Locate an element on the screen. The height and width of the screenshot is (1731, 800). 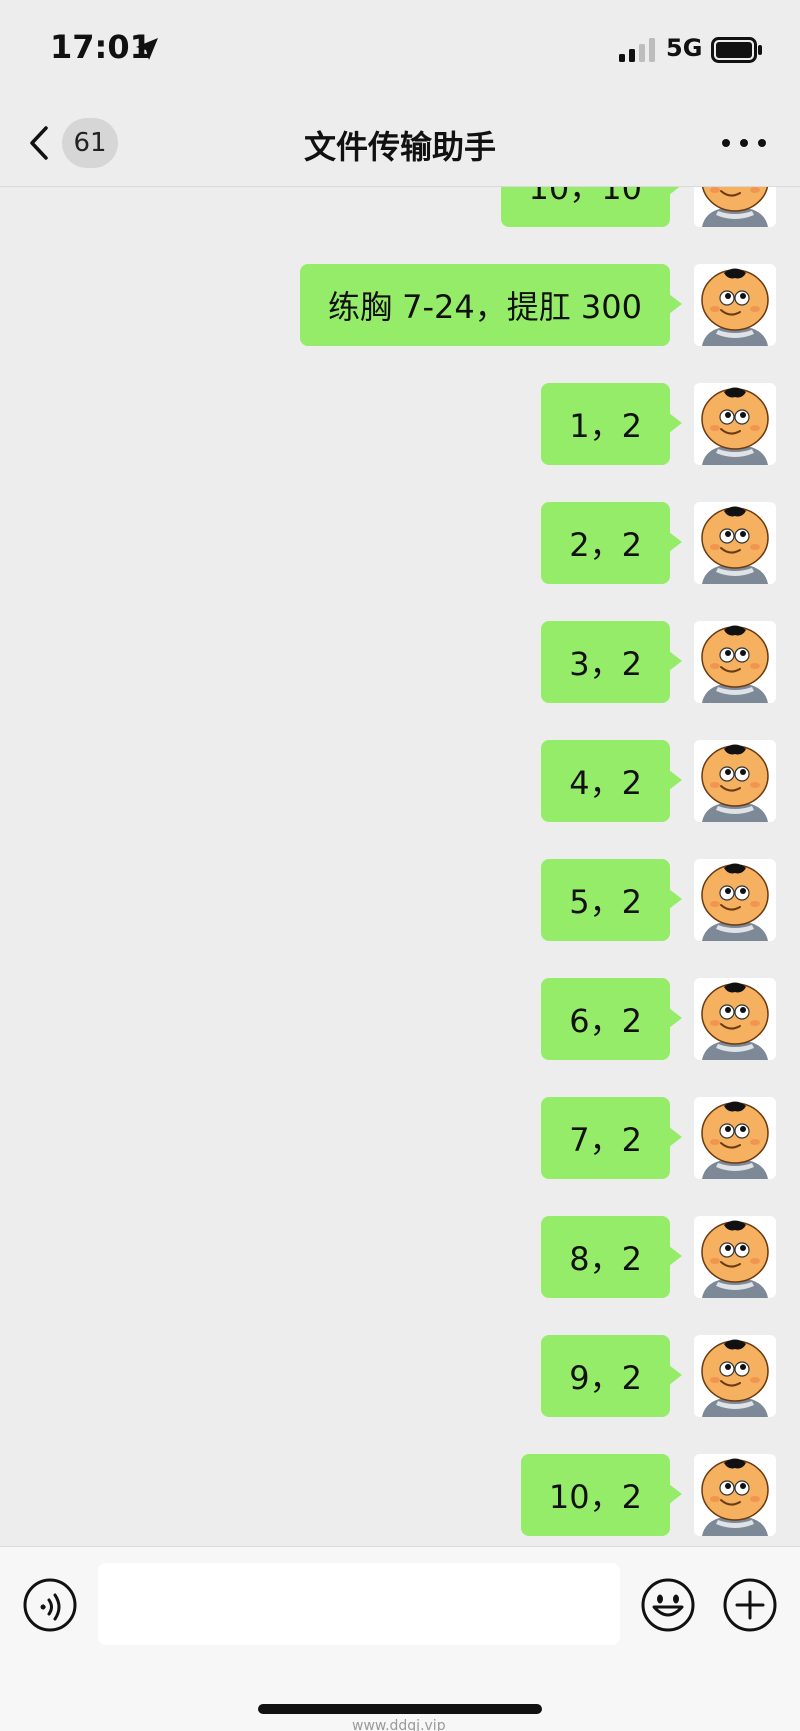
chevron-left-icon is located at coordinates (39, 143).